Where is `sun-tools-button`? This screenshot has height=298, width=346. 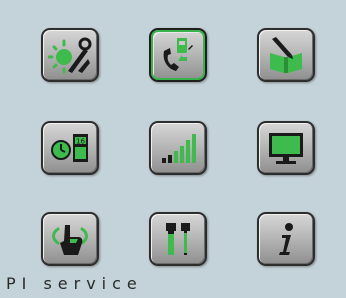
sun-tools-button is located at coordinates (70, 55).